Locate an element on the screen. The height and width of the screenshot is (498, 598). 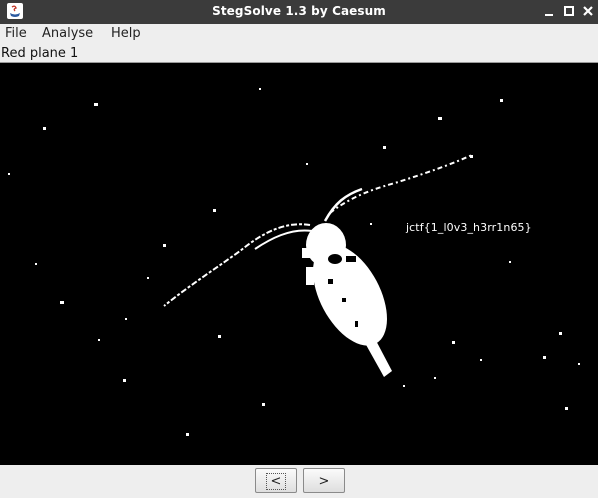
next-button: > is located at coordinates (324, 480).